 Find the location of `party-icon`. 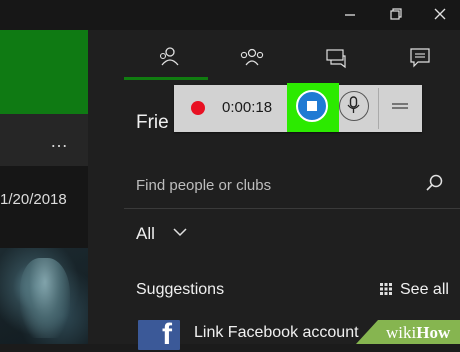

party-icon is located at coordinates (252, 57).